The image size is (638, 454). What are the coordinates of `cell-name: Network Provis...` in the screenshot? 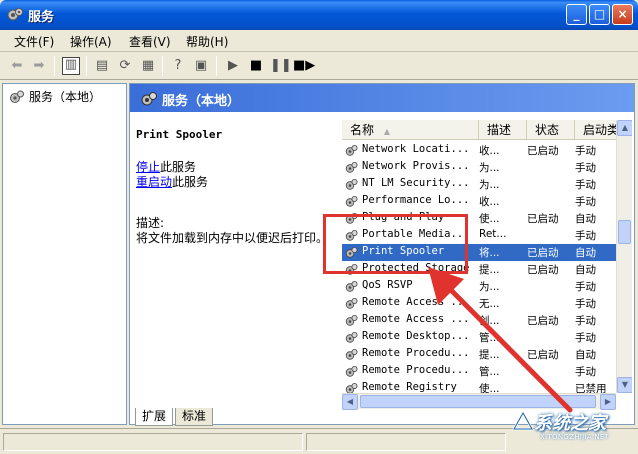 It's located at (416, 166).